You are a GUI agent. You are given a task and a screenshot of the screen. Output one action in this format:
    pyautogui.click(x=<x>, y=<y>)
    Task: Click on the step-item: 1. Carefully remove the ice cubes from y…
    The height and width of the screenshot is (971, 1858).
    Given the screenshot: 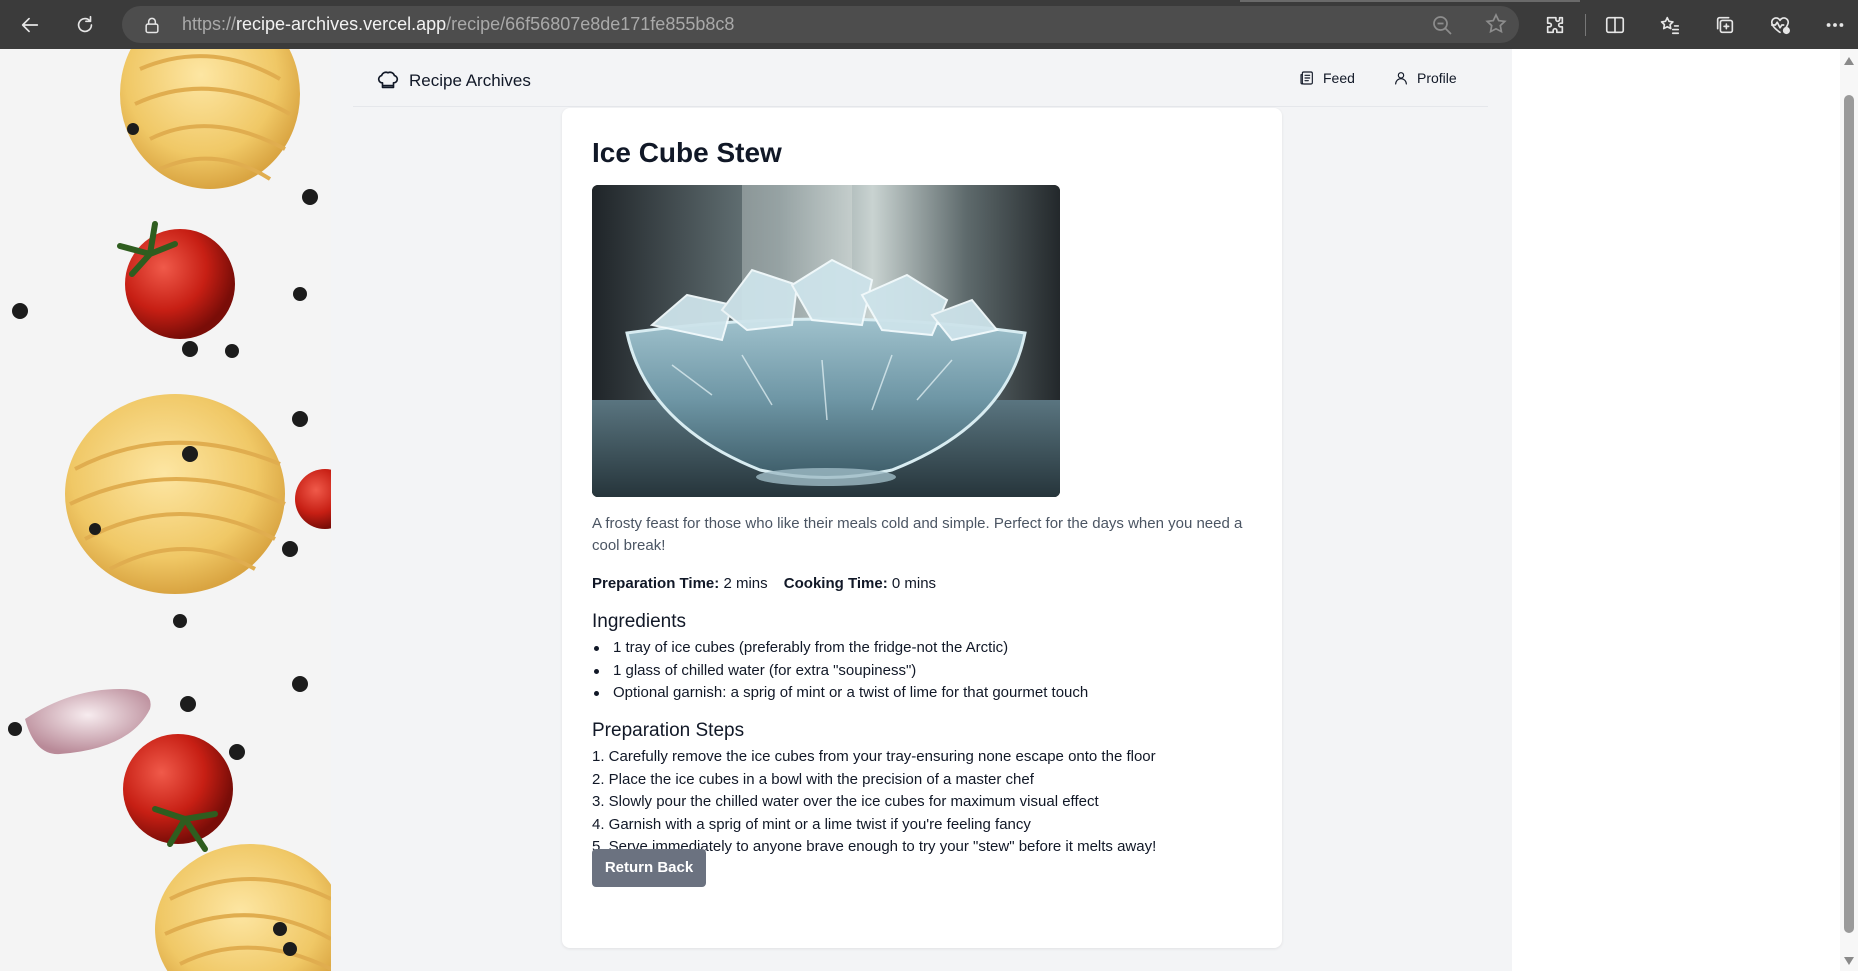 What is the action you would take?
    pyautogui.click(x=874, y=756)
    